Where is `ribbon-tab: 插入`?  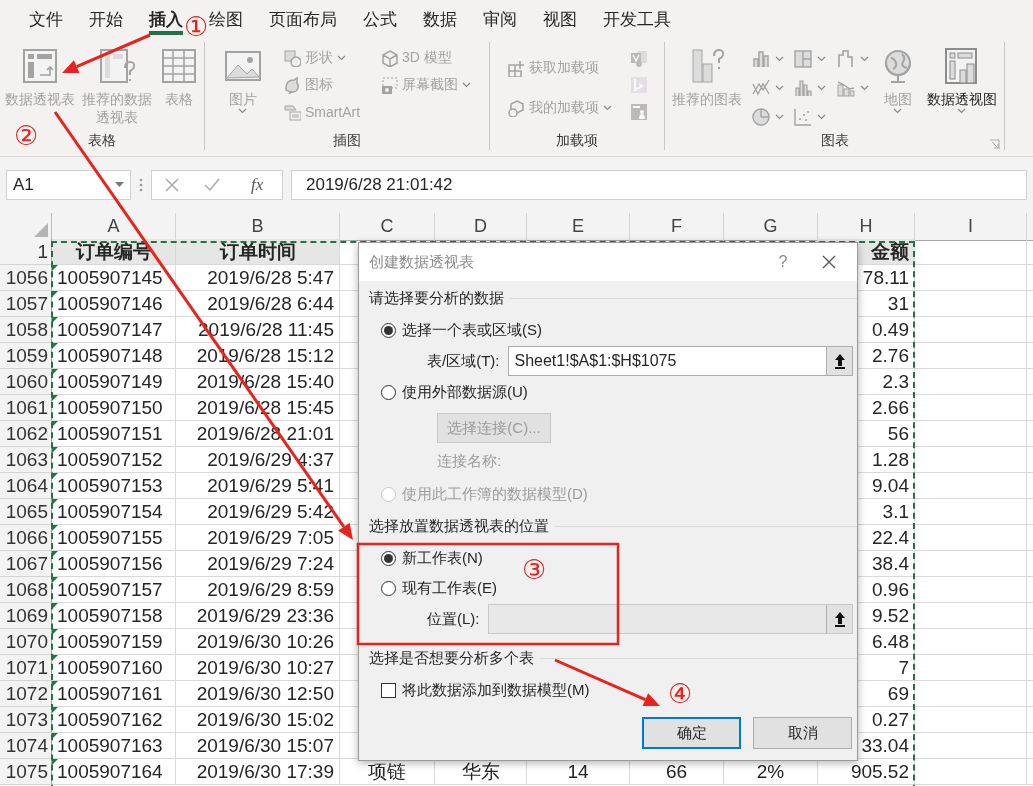 ribbon-tab: 插入 is located at coordinates (166, 19).